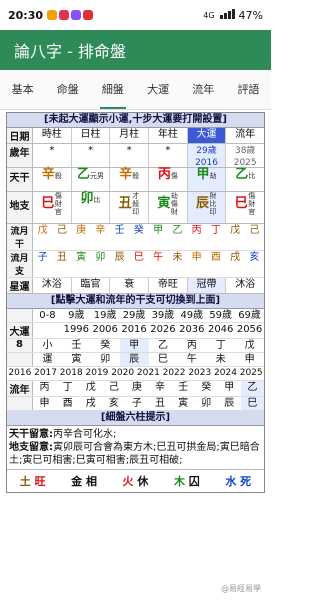 Image resolution: width=320 pixels, height=600 pixels. What do you see at coordinates (113, 388) in the screenshot?
I see `liunian-stem: 己` at bounding box center [113, 388].